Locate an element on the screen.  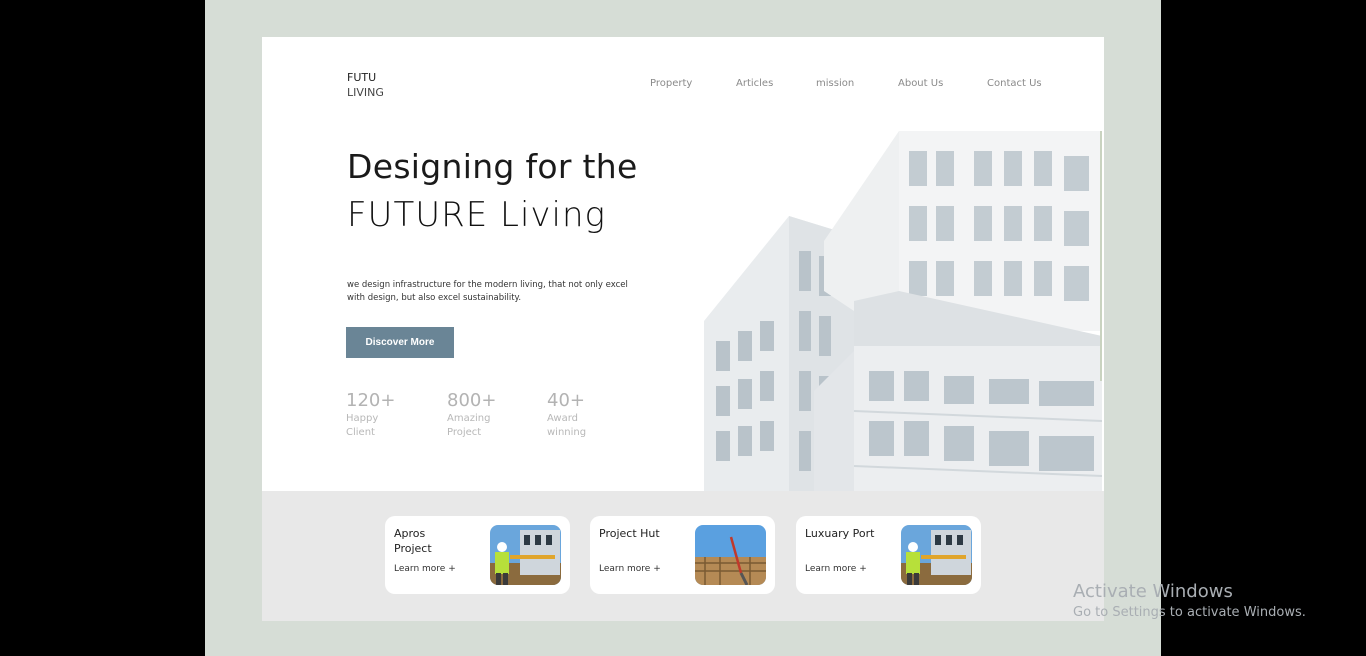
stat-award-winning: 40+ Award winning is located at coordinates (587, 415).